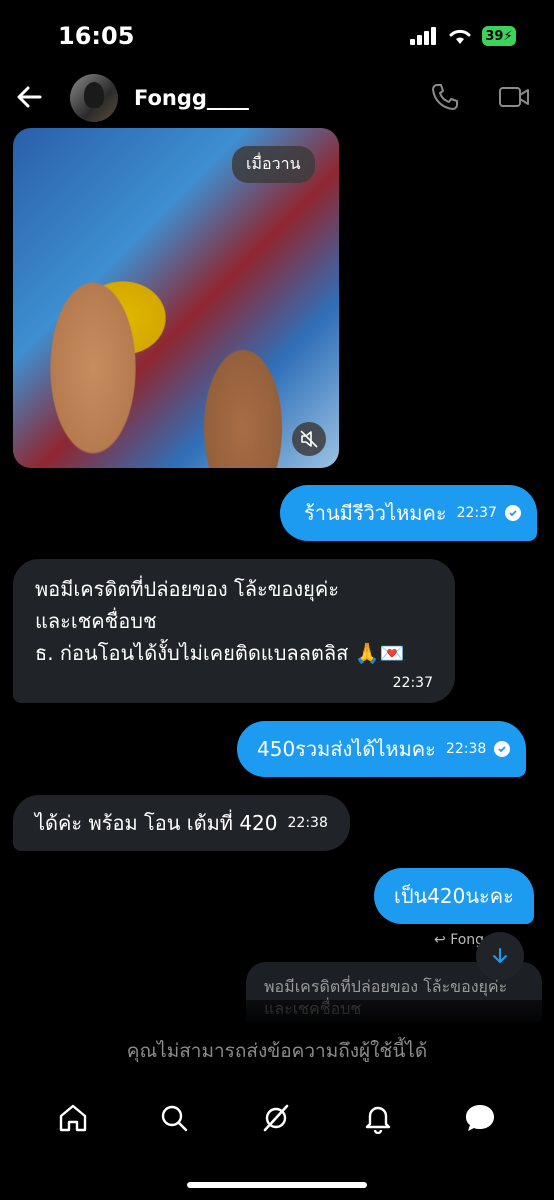  Describe the element at coordinates (73, 1118) in the screenshot. I see `home-icon` at that location.